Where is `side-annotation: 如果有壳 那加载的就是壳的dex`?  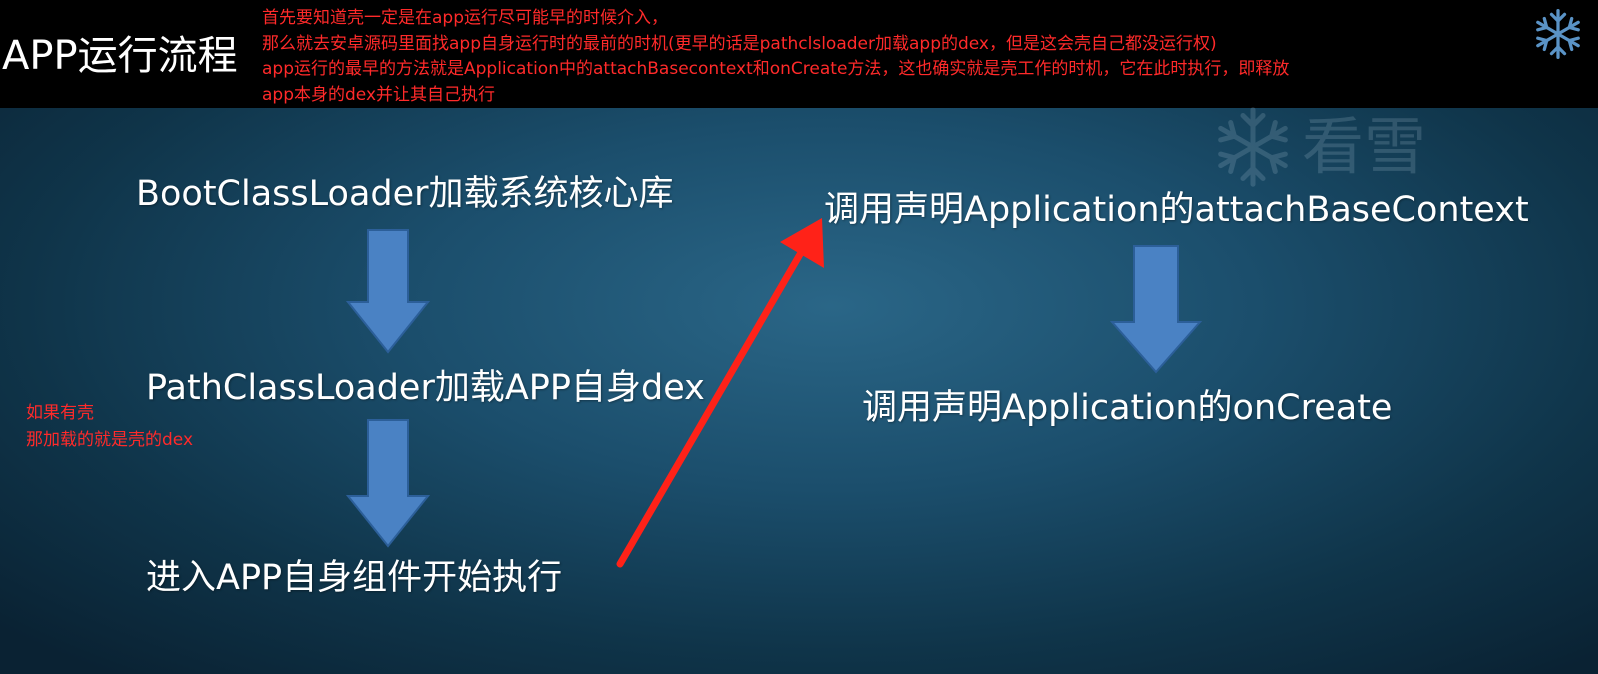 side-annotation: 如果有壳 那加载的就是壳的dex is located at coordinates (109, 427).